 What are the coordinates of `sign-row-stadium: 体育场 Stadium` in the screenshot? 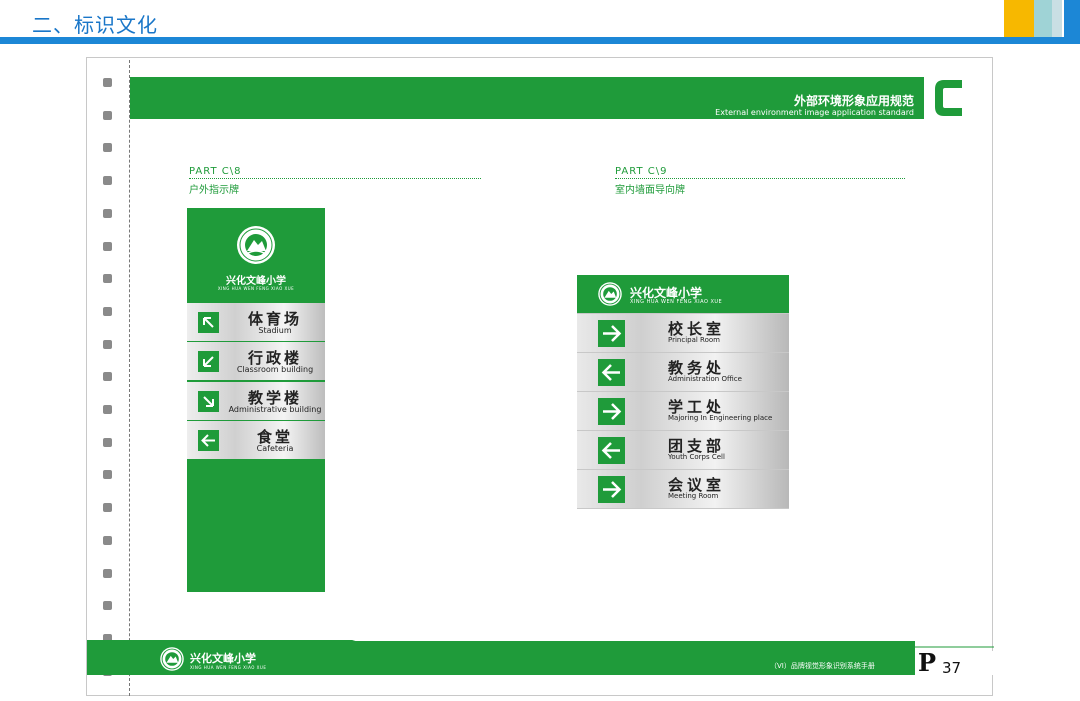 It's located at (256, 322).